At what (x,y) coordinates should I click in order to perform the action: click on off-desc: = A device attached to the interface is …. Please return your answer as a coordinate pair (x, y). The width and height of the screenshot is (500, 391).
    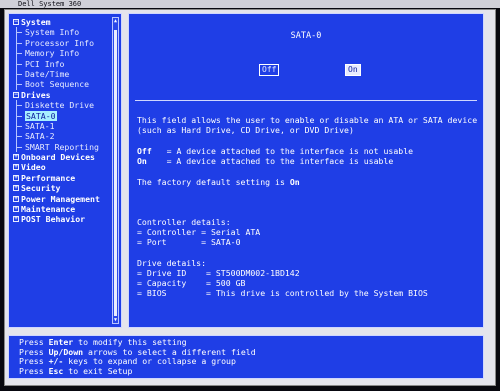
    Looking at the image, I should click on (282, 151).